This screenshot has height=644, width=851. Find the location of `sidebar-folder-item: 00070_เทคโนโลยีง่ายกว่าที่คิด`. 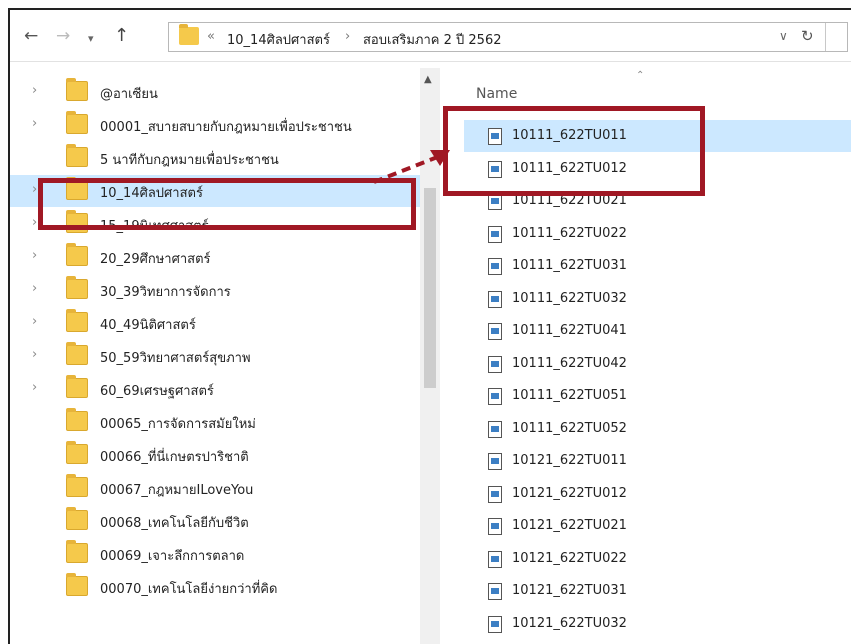

sidebar-folder-item: 00070_เทคโนโลยีง่ายกว่าที่คิด is located at coordinates (215, 587).